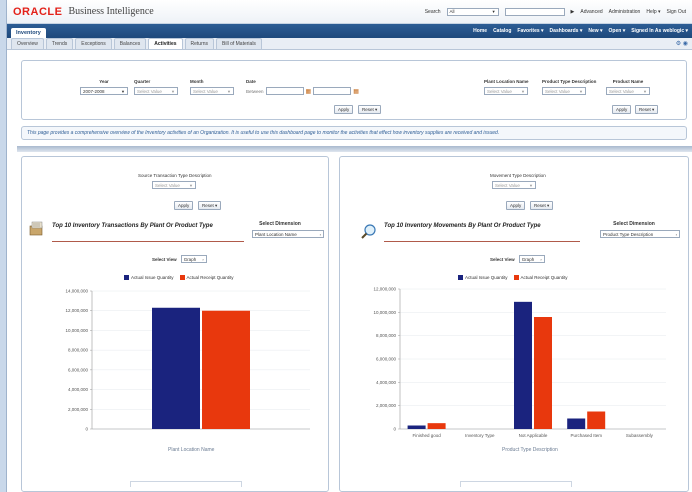 Image resolution: width=692 pixels, height=492 pixels. I want to click on signed-in-menu: Signed In As weblogic ▾, so click(659, 31).